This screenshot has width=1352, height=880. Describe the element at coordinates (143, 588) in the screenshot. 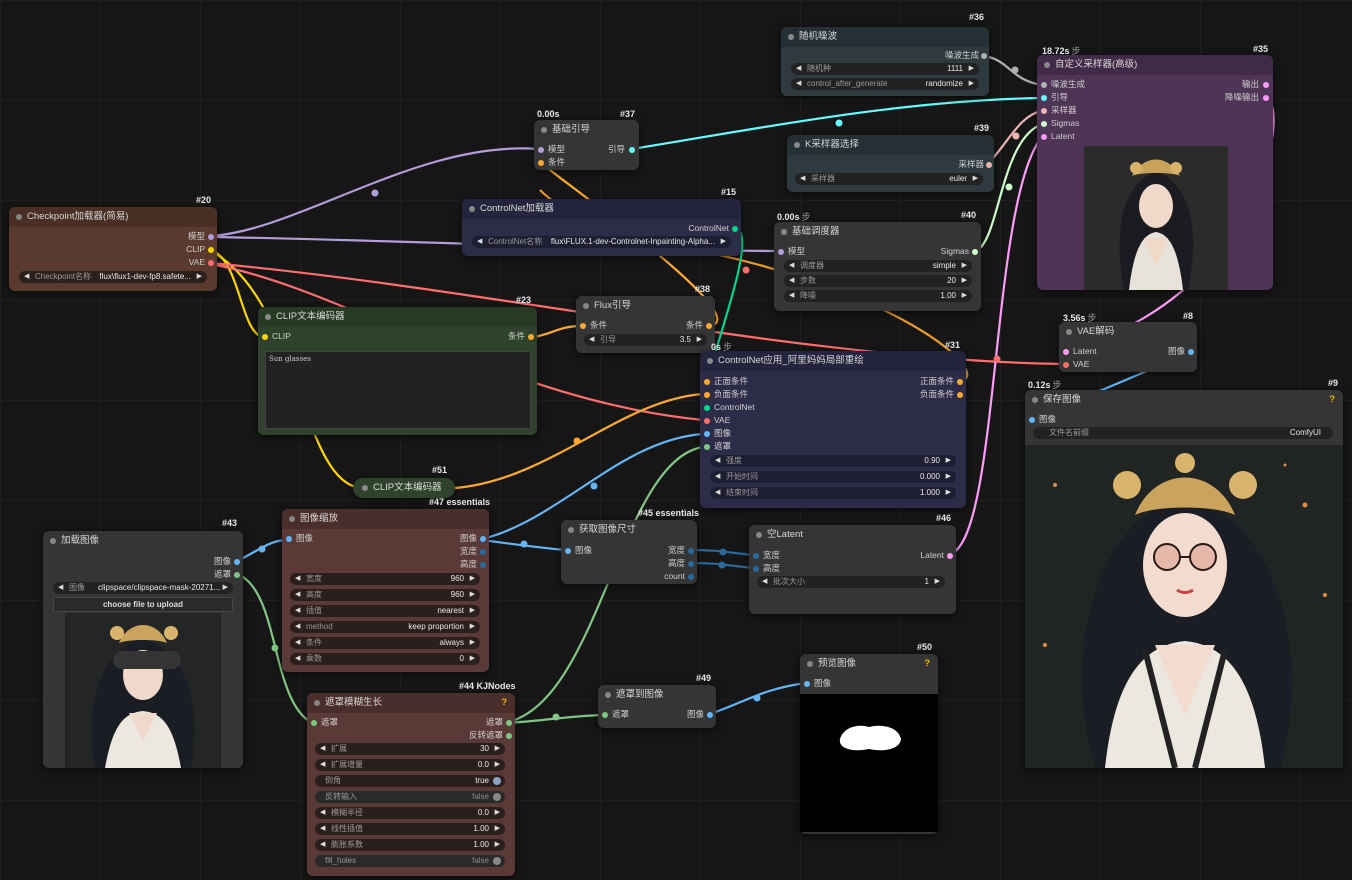

I see `image-file-widget: ◀ 图像 clipspace/clipspace-mask-20271... ▶` at that location.